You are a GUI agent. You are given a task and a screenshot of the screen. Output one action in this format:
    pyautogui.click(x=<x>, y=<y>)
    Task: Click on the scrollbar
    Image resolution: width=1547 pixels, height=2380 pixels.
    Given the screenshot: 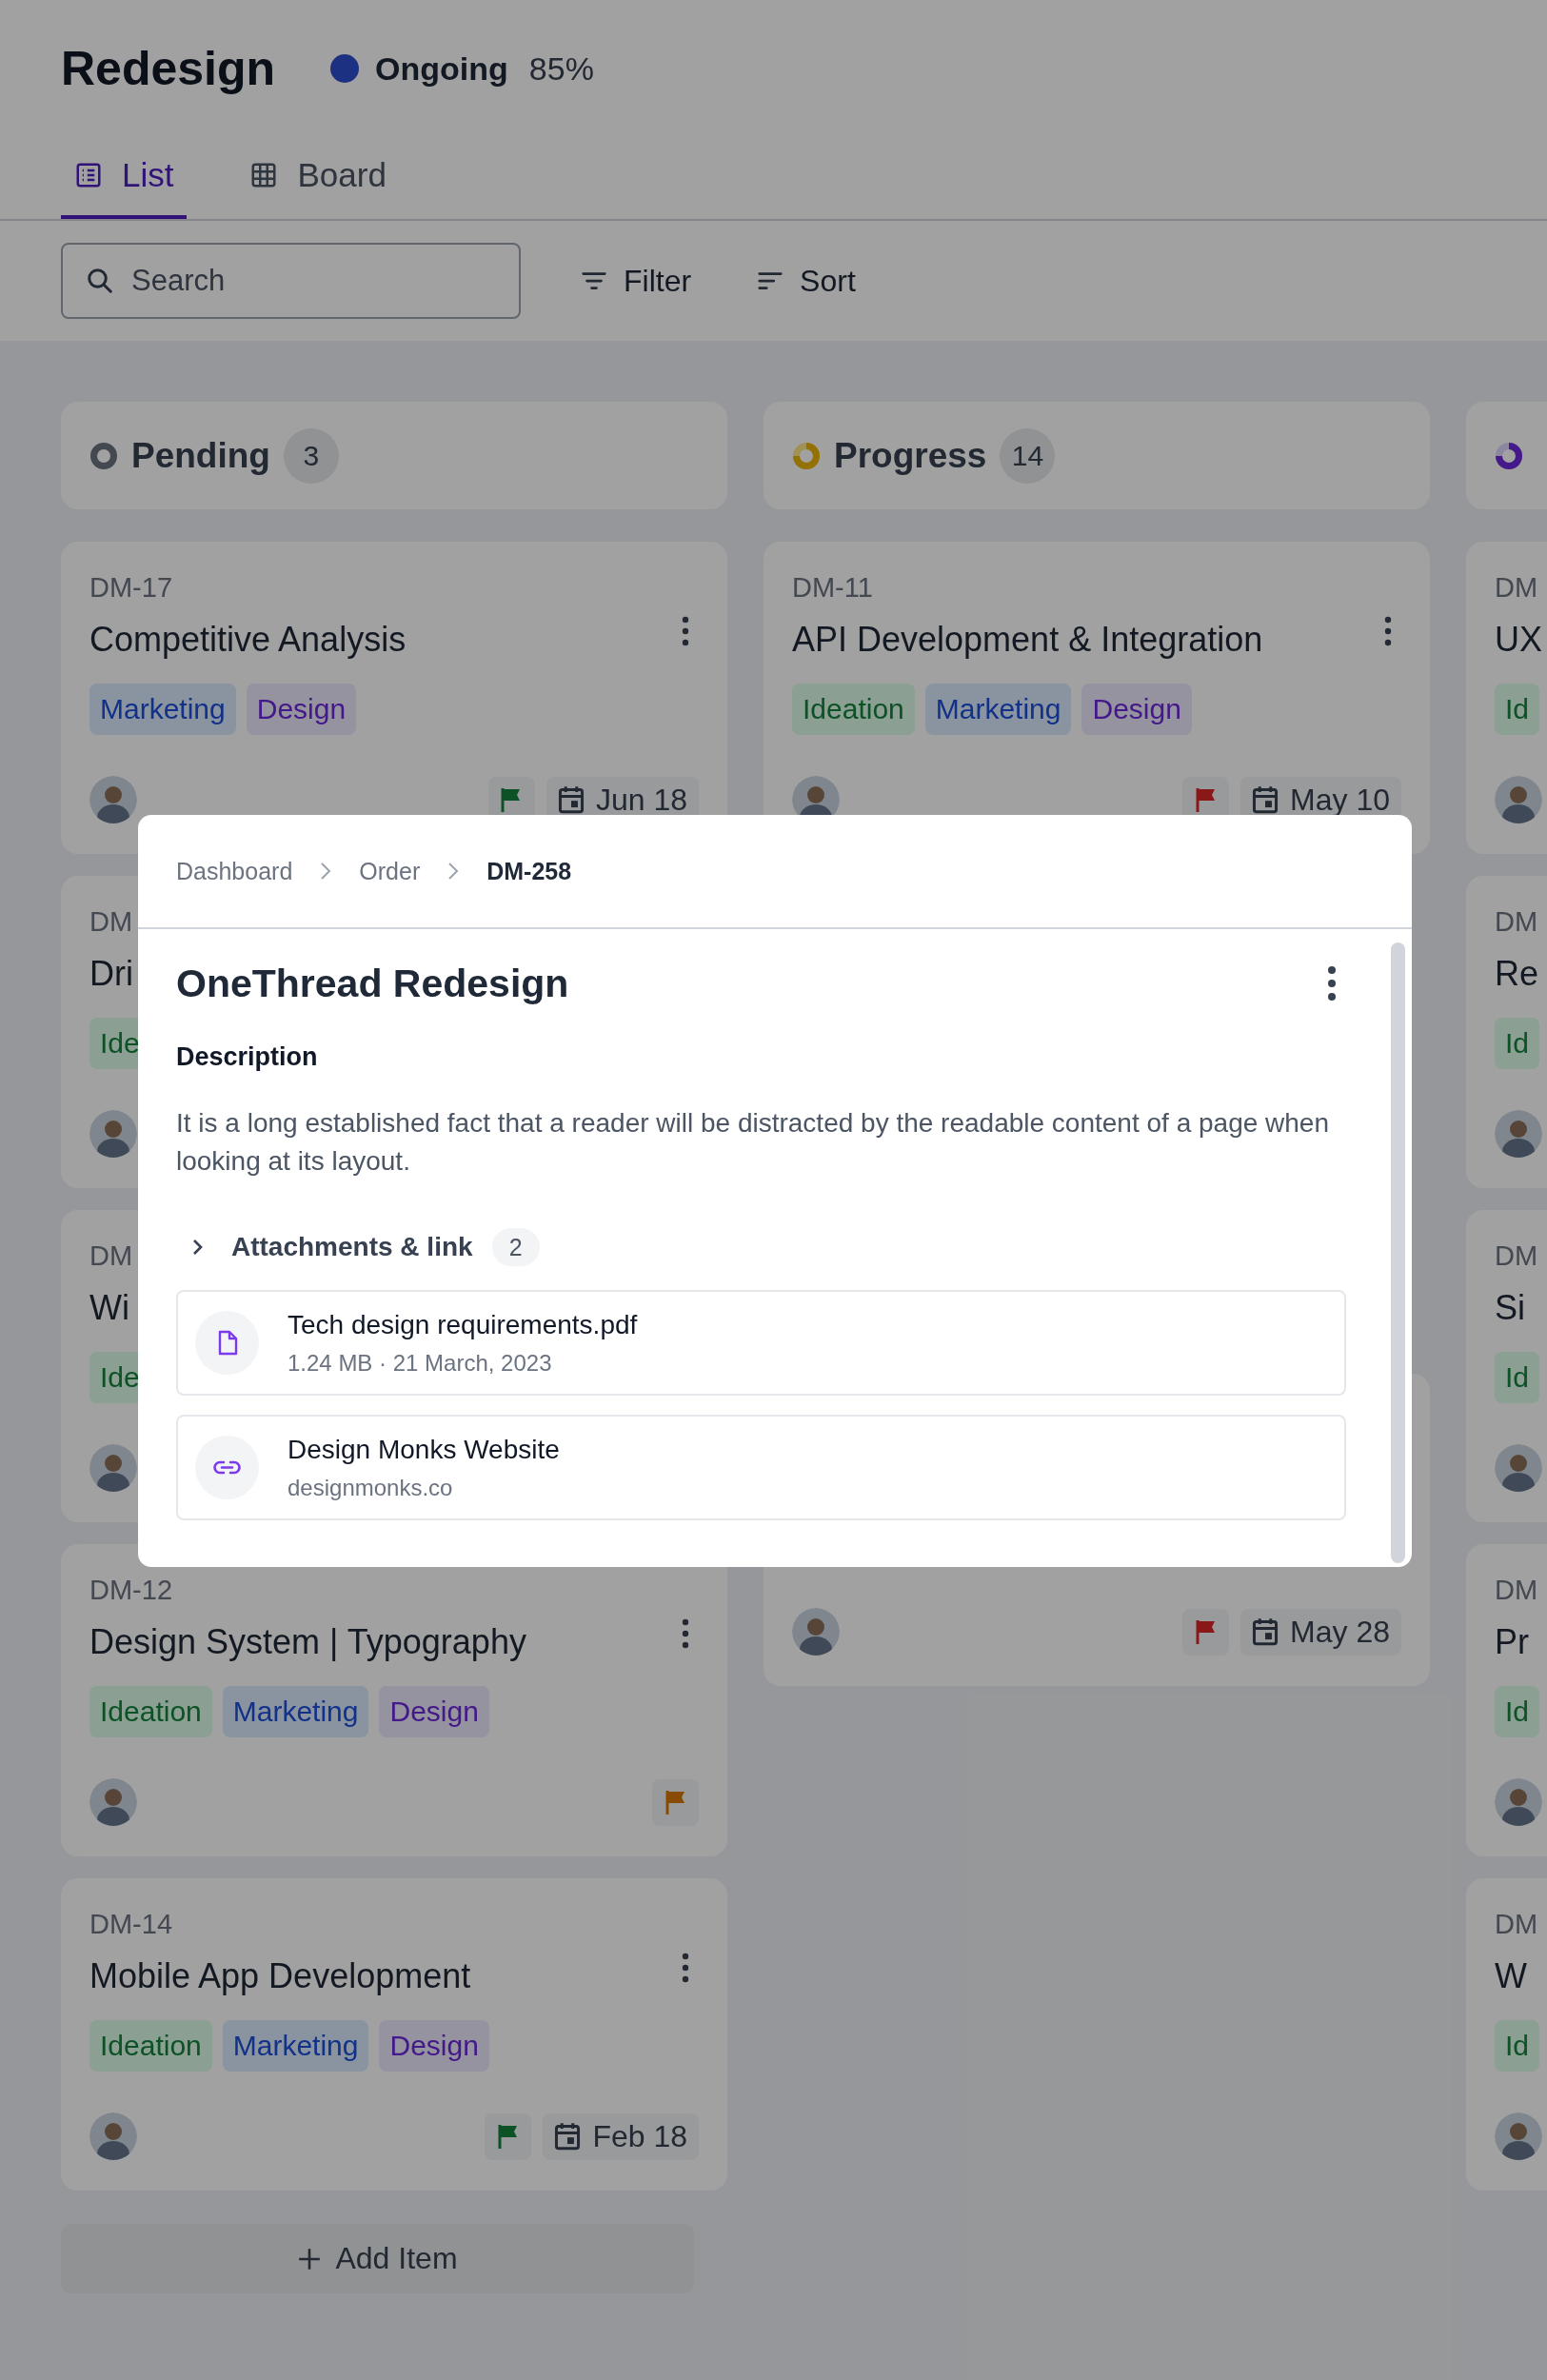 What is the action you would take?
    pyautogui.click(x=1398, y=1252)
    